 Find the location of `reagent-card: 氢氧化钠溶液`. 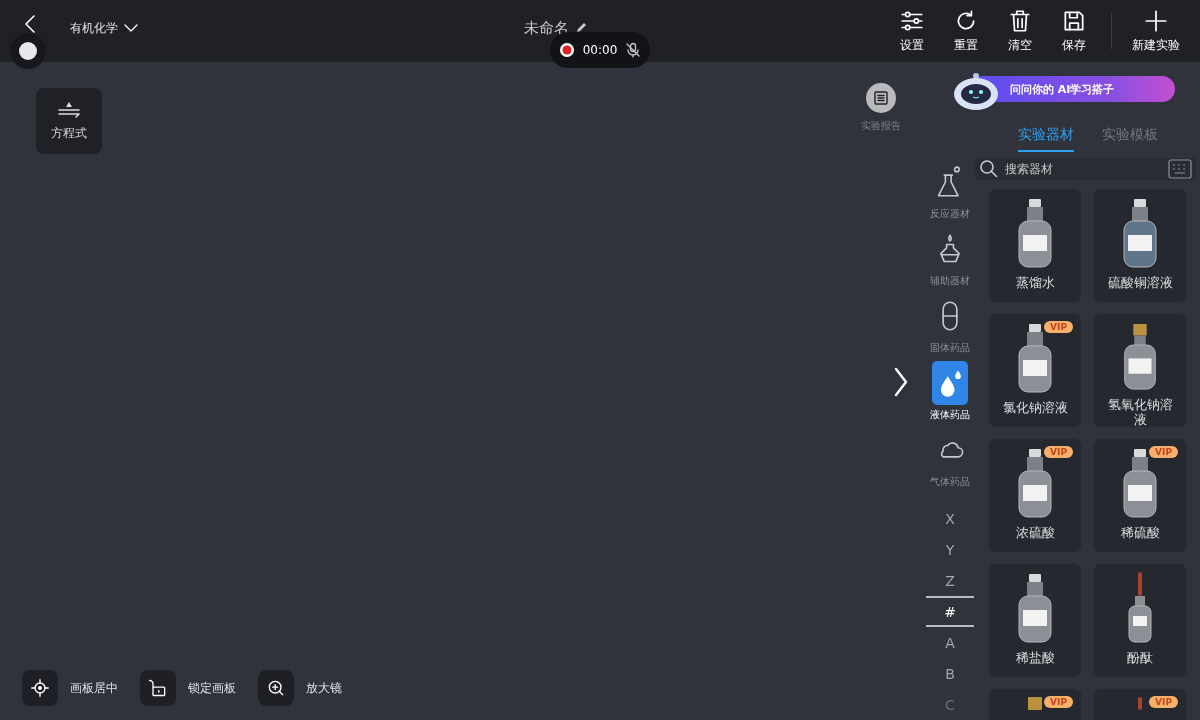

reagent-card: 氢氧化钠溶液 is located at coordinates (1140, 370).